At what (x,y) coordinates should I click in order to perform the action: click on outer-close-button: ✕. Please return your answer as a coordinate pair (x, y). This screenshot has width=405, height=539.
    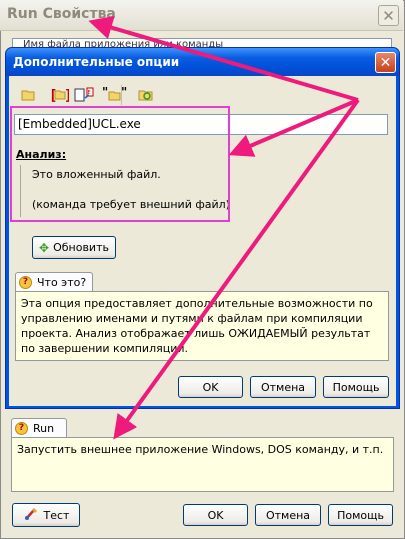
    Looking at the image, I should click on (388, 15).